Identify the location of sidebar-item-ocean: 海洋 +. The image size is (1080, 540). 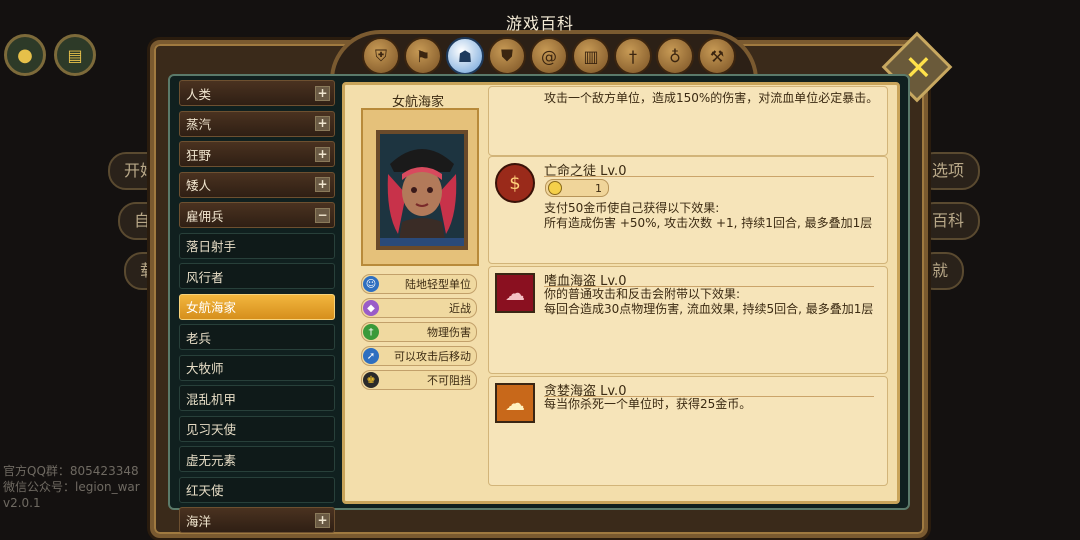
(257, 520).